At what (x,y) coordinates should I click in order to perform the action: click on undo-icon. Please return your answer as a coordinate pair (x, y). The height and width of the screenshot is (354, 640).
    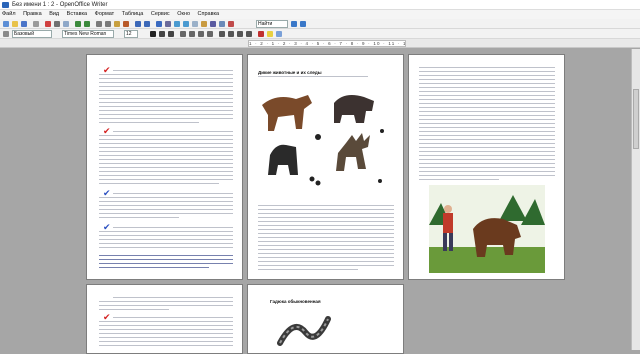
    Looking at the image, I should click on (138, 24).